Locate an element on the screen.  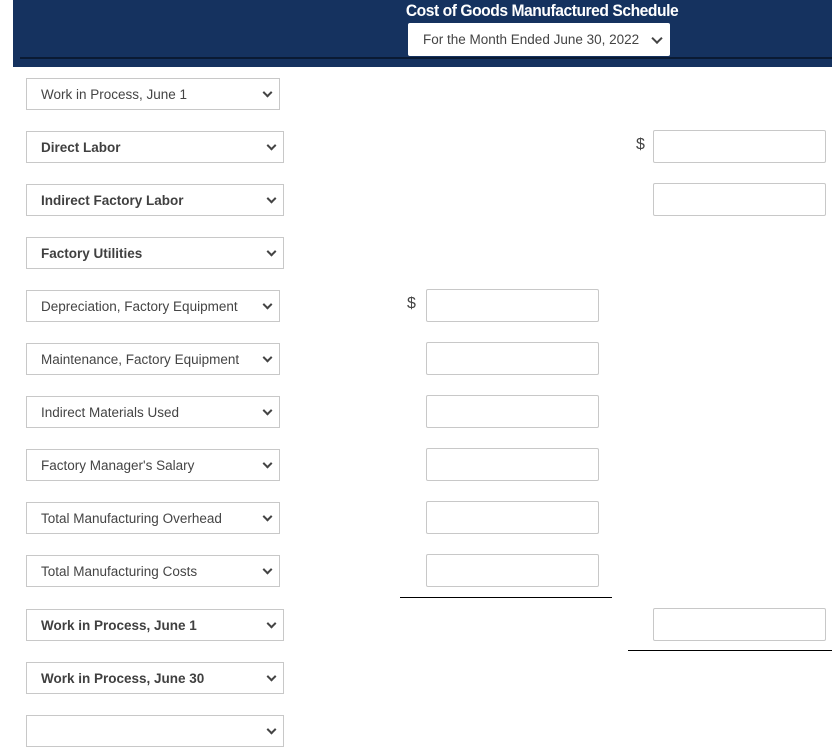
amount-input-maintenance is located at coordinates (512, 358).